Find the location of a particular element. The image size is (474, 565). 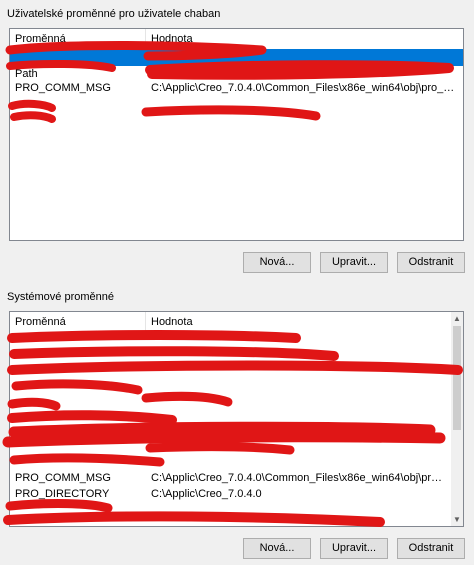

row-name: PRO_DIRECTORY is located at coordinates (62, 494).